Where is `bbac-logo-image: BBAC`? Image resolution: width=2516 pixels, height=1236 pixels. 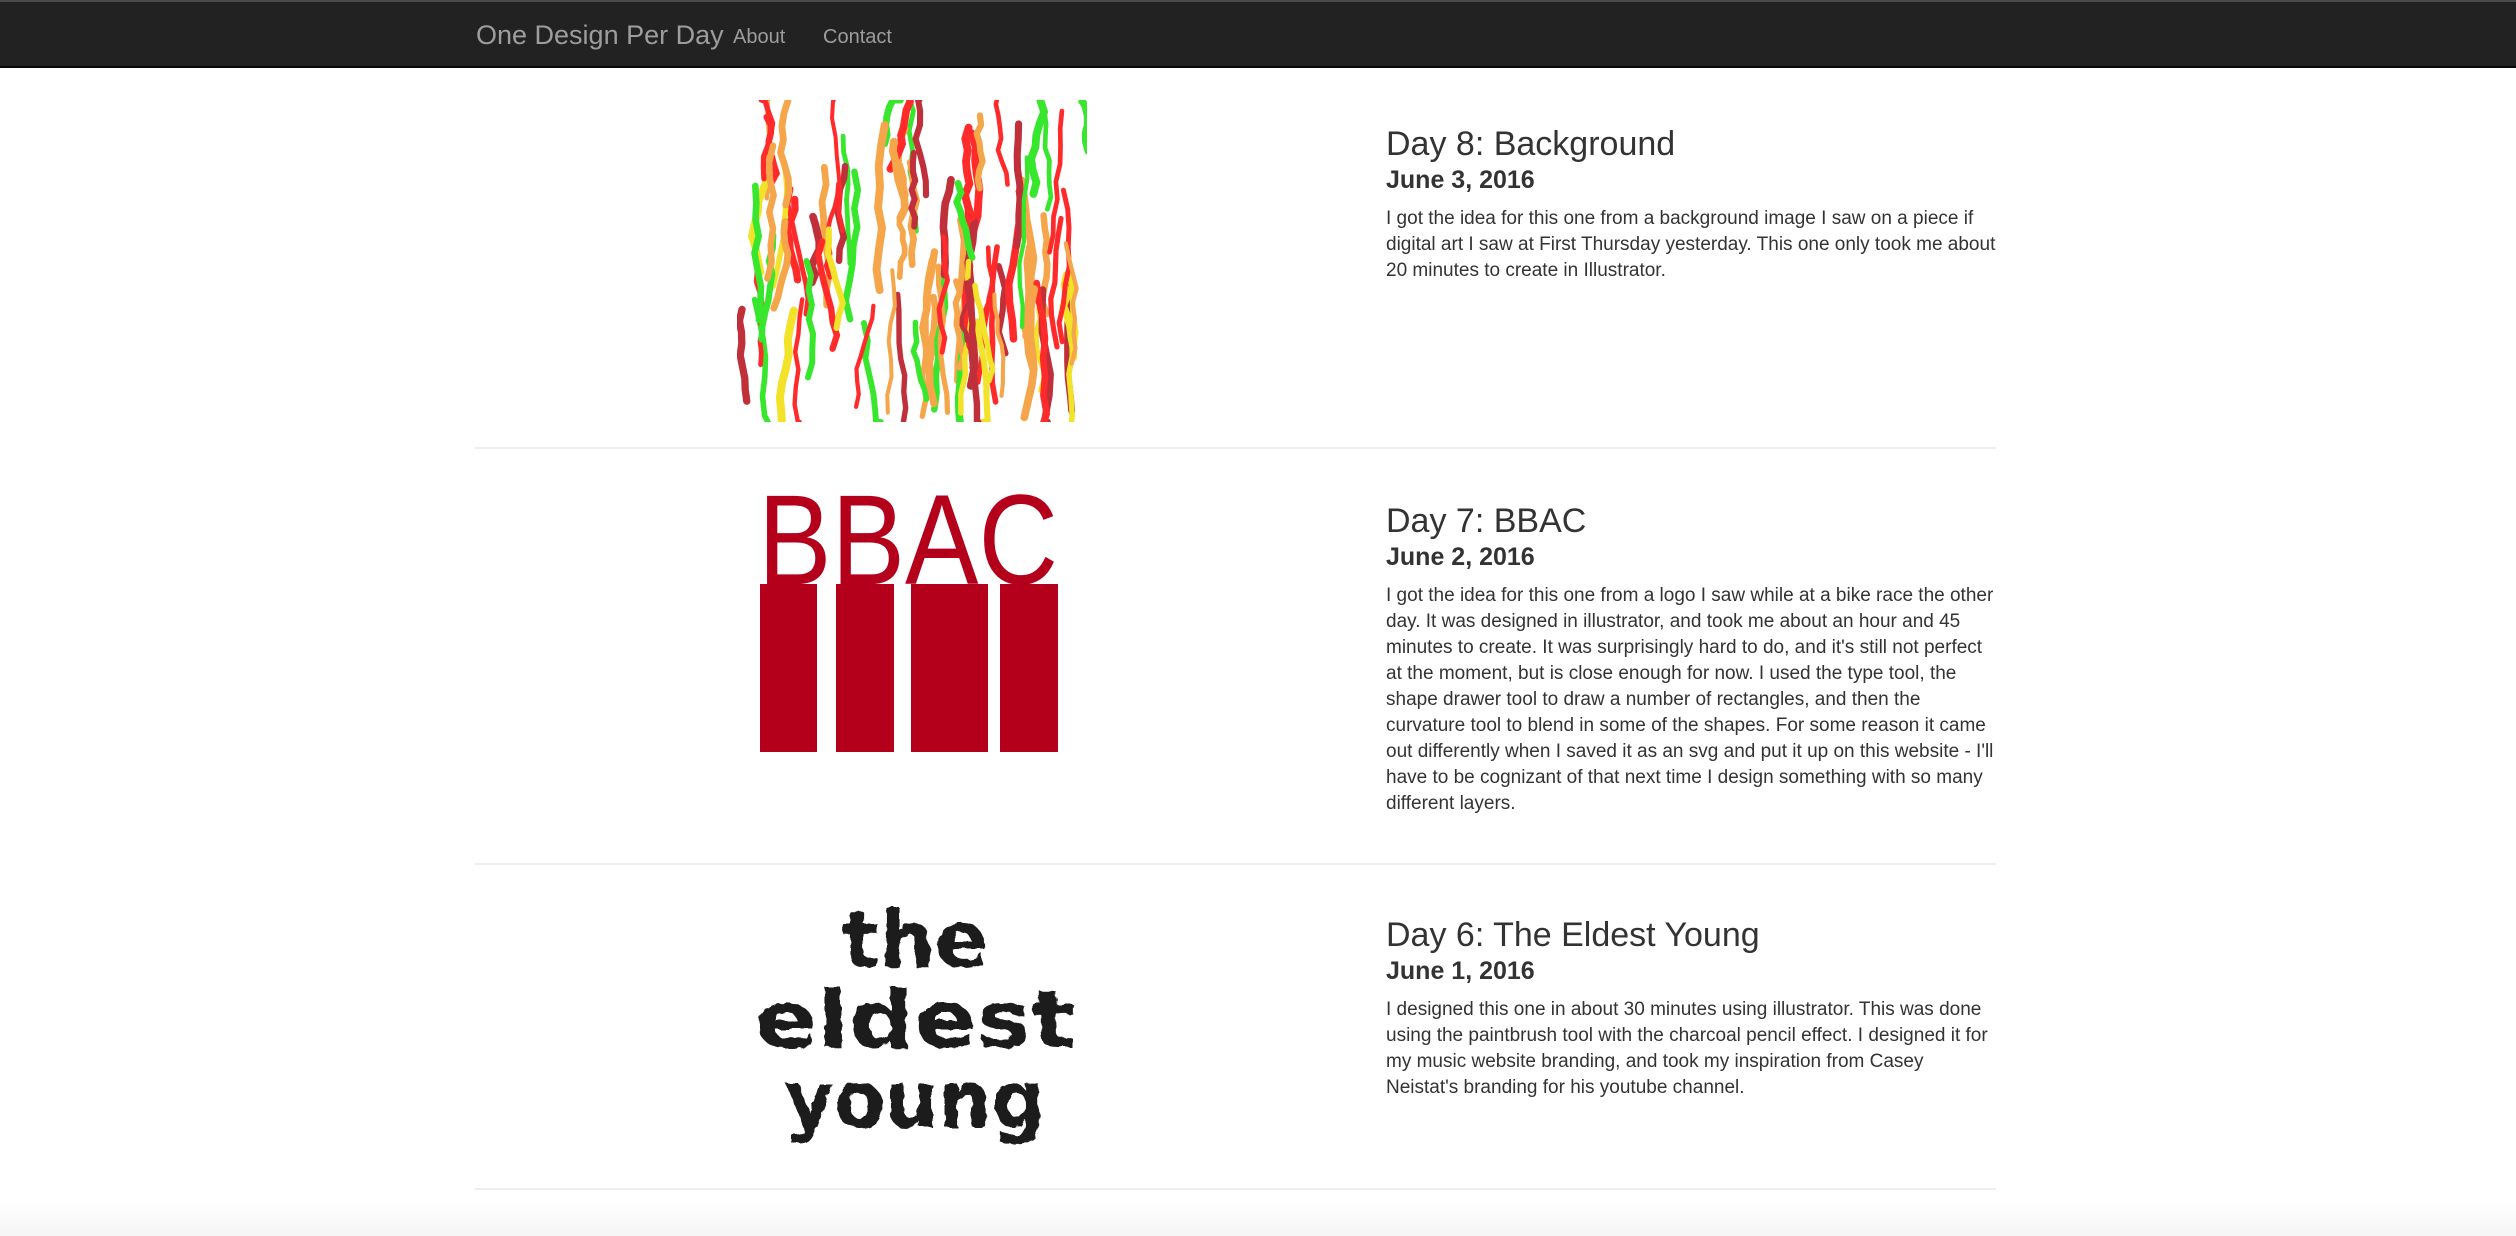
bbac-logo-image: BBAC is located at coordinates (908, 620).